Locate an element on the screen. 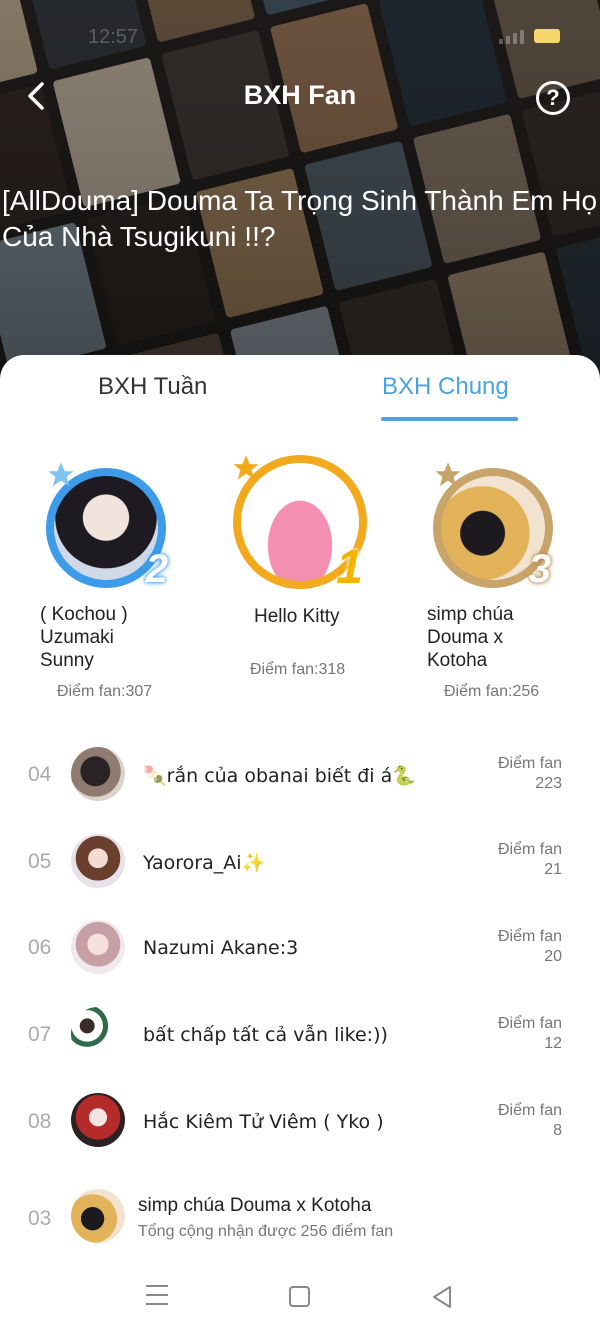 The image size is (600, 1333). list-item: 08 Hắc Kiêm Tử Viêm ( Yko ) Điểm fan 8 is located at coordinates (300, 1121).